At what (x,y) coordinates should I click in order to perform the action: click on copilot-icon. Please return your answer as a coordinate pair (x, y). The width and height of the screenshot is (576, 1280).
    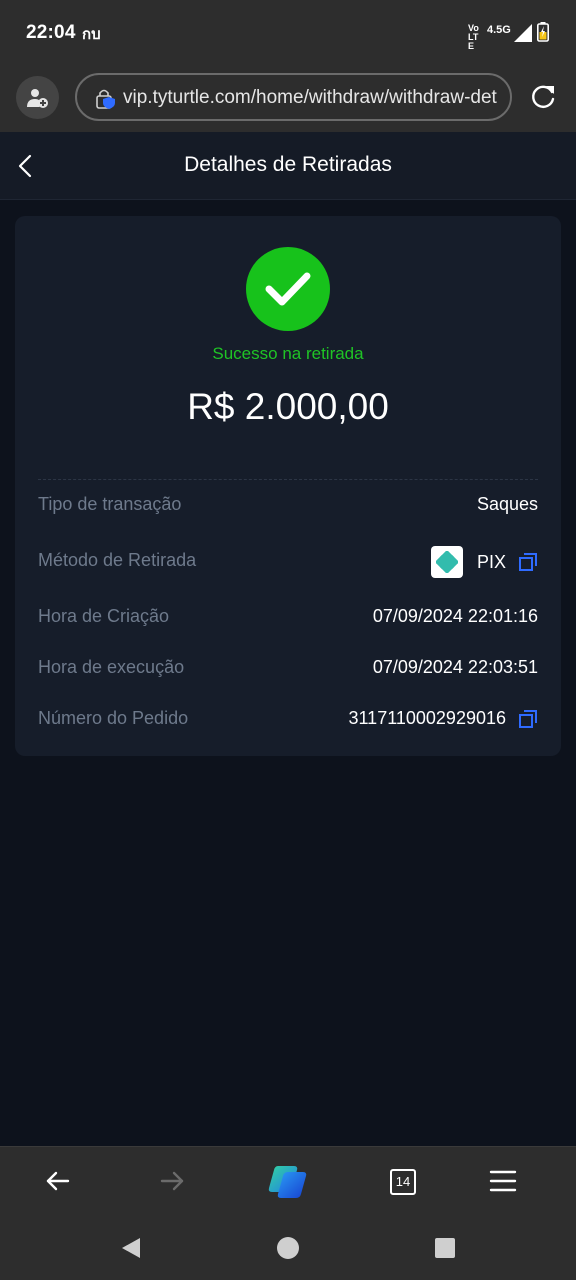
    Looking at the image, I should click on (288, 1182).